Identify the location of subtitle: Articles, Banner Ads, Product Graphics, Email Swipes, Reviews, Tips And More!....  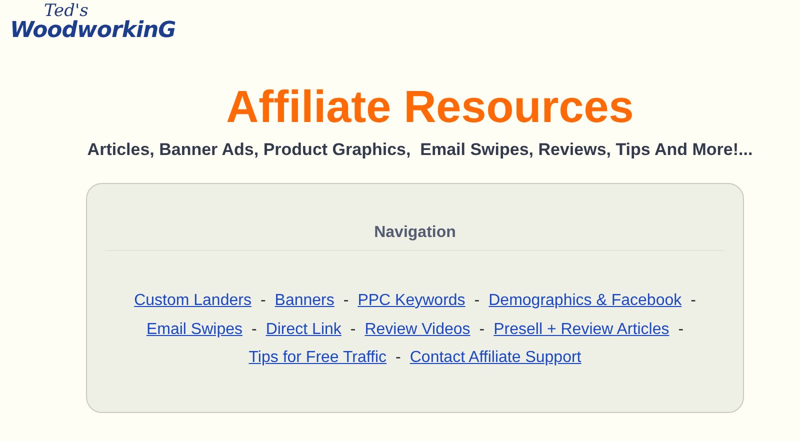
(420, 150).